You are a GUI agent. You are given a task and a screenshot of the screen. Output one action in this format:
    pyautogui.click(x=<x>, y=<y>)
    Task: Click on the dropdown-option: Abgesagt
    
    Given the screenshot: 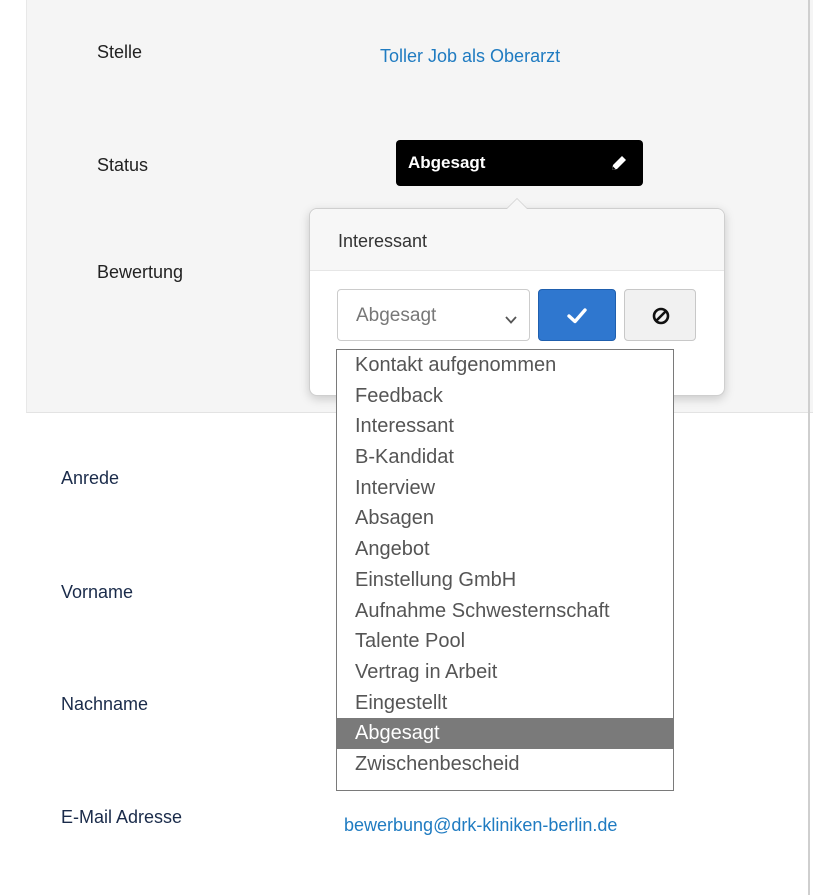 What is the action you would take?
    pyautogui.click(x=505, y=733)
    